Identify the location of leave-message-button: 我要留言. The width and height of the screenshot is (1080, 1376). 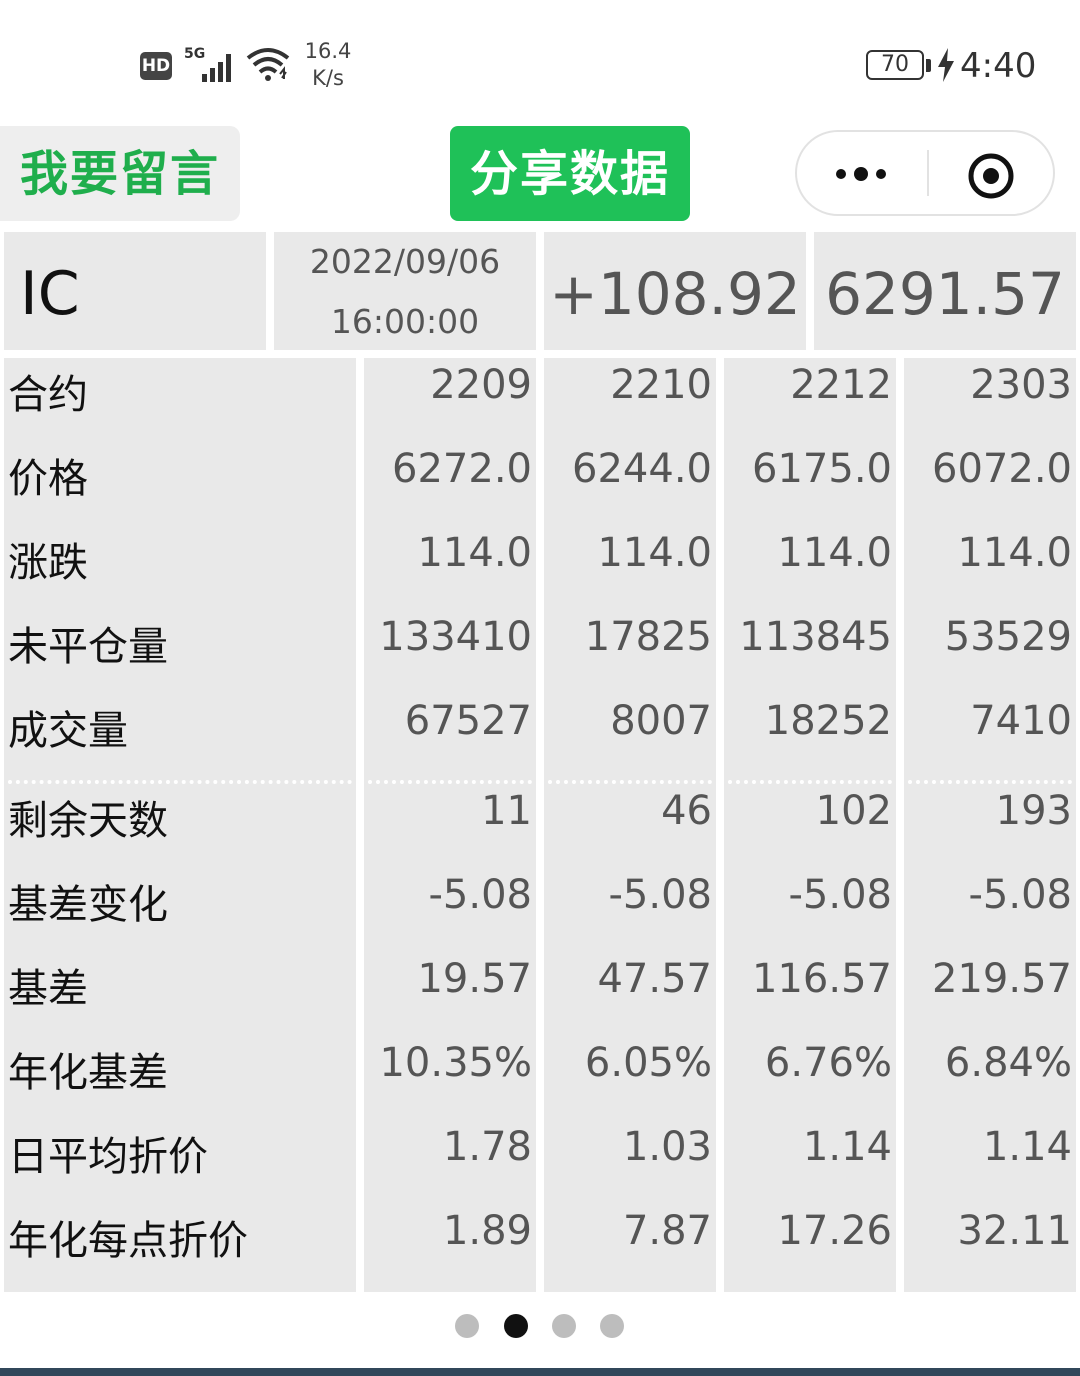
(120, 173).